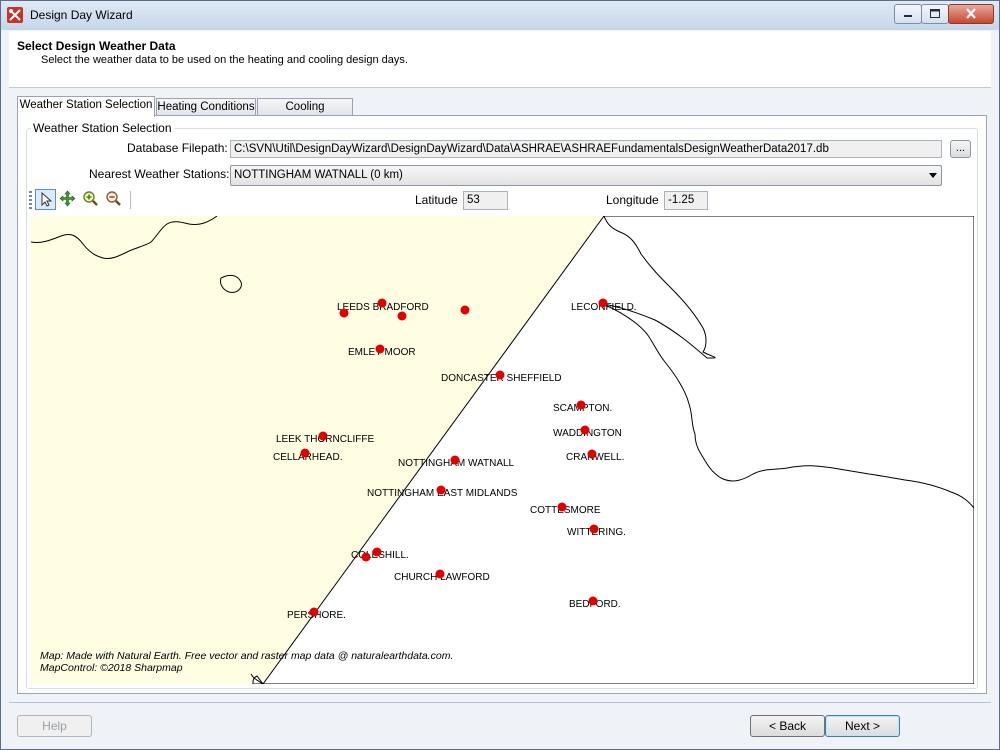 The height and width of the screenshot is (750, 1000). I want to click on db-filepath-label: Database Filepath:, so click(177, 148).